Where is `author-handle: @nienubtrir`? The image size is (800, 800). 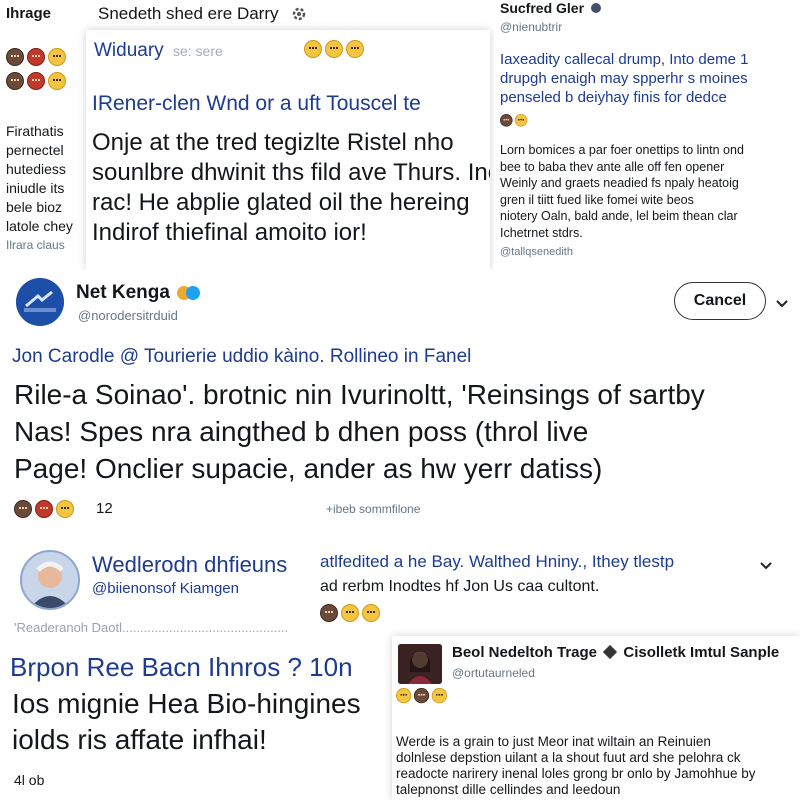 author-handle: @nienubtrir is located at coordinates (531, 27).